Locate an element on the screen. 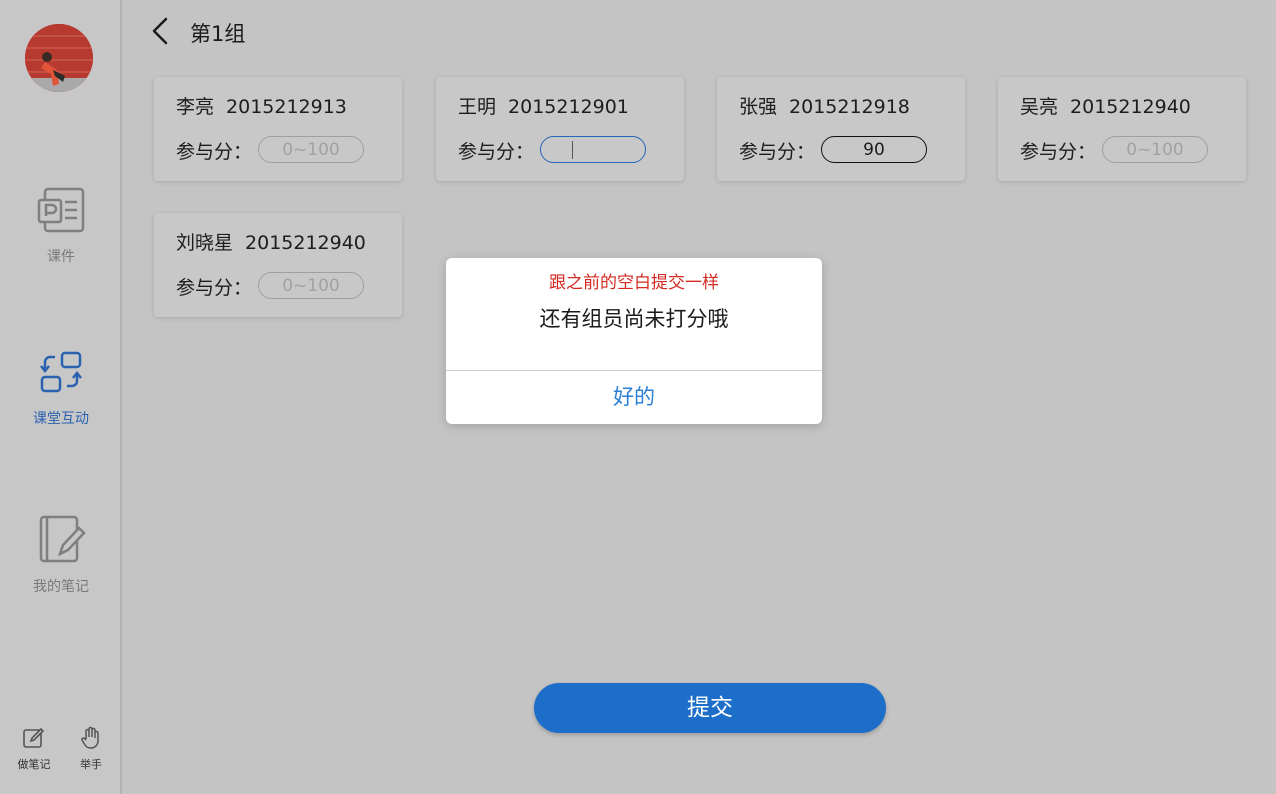  nav-label-my-notes: 我的笔记 is located at coordinates (61, 587).